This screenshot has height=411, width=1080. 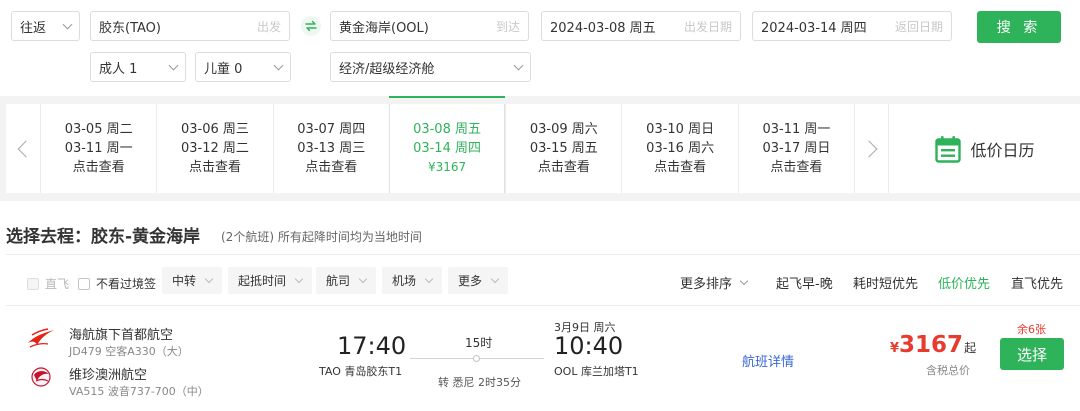 What do you see at coordinates (964, 282) in the screenshot?
I see `sort-lowest-price: 低价优先` at bounding box center [964, 282].